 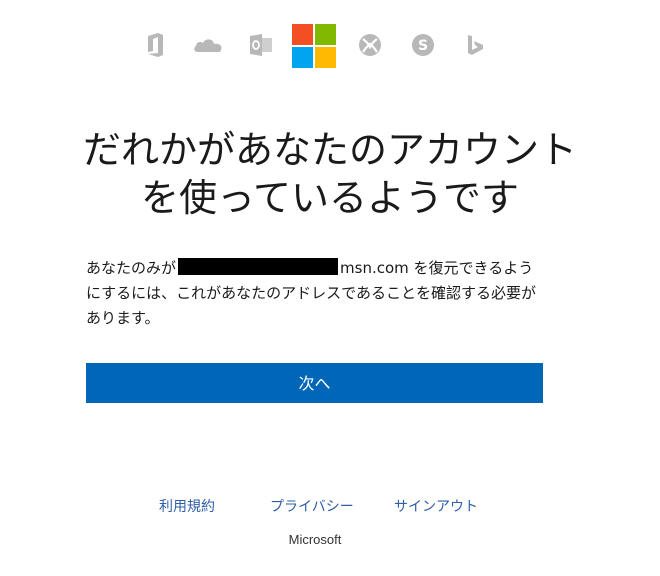 I want to click on svg-text: S, so click(x=423, y=46).